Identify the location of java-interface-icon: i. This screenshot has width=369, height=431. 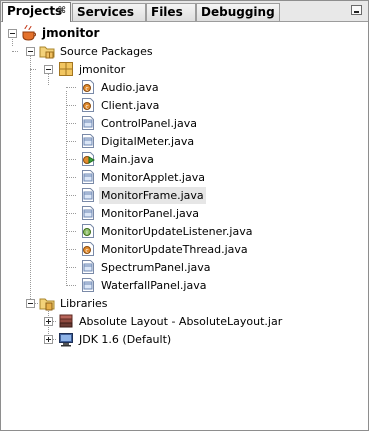
(88, 231).